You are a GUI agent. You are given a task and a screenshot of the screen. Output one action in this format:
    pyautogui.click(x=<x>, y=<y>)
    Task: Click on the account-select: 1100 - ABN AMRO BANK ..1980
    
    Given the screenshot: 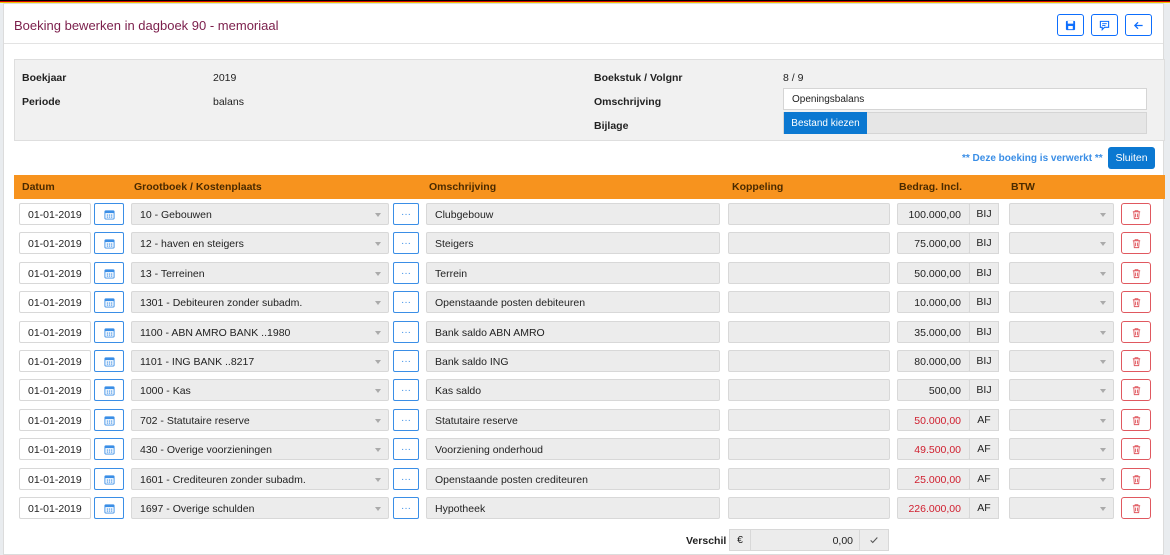 What is the action you would take?
    pyautogui.click(x=260, y=332)
    